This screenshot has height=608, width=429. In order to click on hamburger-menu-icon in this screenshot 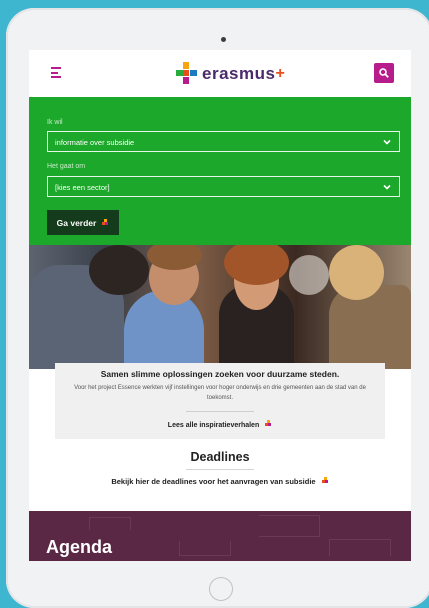, I will do `click(56, 72)`.